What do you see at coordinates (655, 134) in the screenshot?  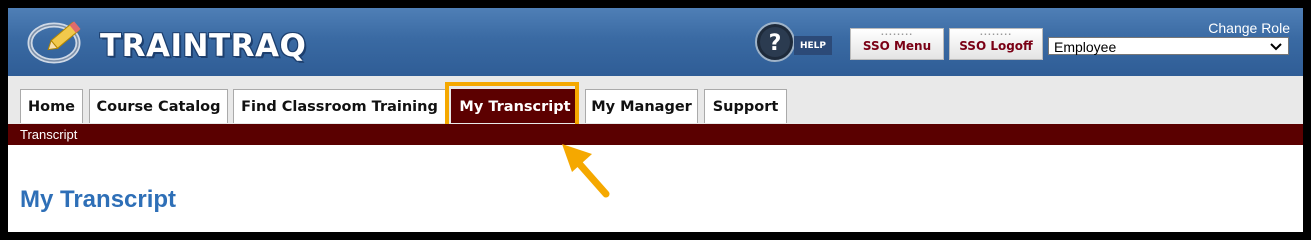 I see `breadcrumb: Transcript` at bounding box center [655, 134].